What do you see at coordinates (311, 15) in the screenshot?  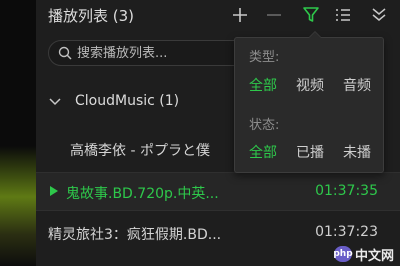 I see `filter-icon` at bounding box center [311, 15].